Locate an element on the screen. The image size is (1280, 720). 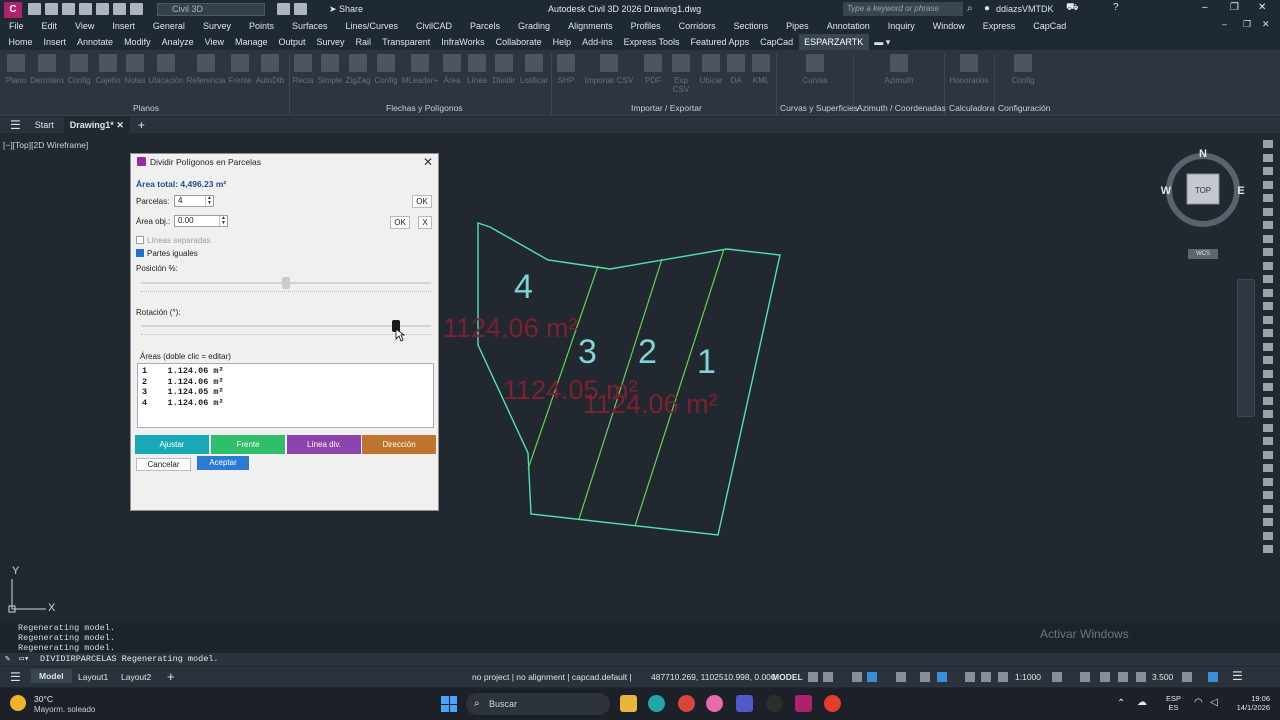
help-icon: ? is located at coordinates (1116, 7).